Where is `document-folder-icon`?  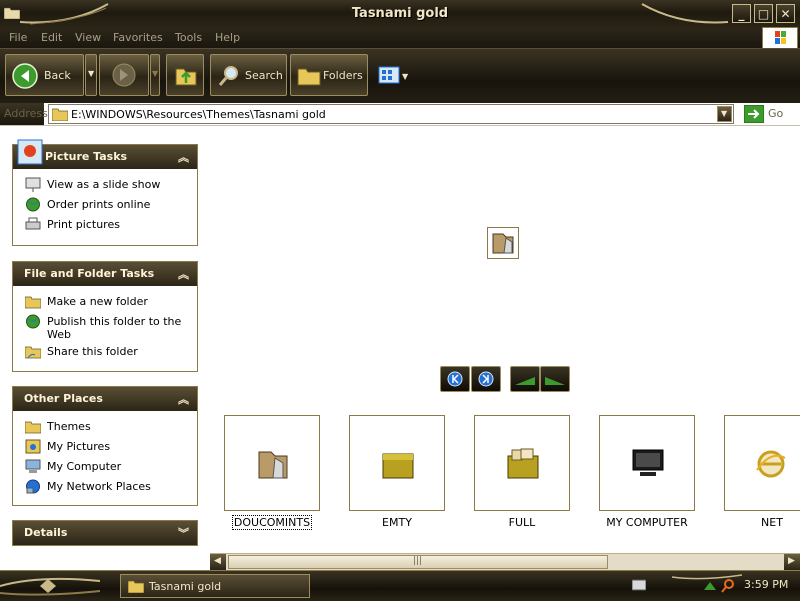 document-folder-icon is located at coordinates (273, 465).